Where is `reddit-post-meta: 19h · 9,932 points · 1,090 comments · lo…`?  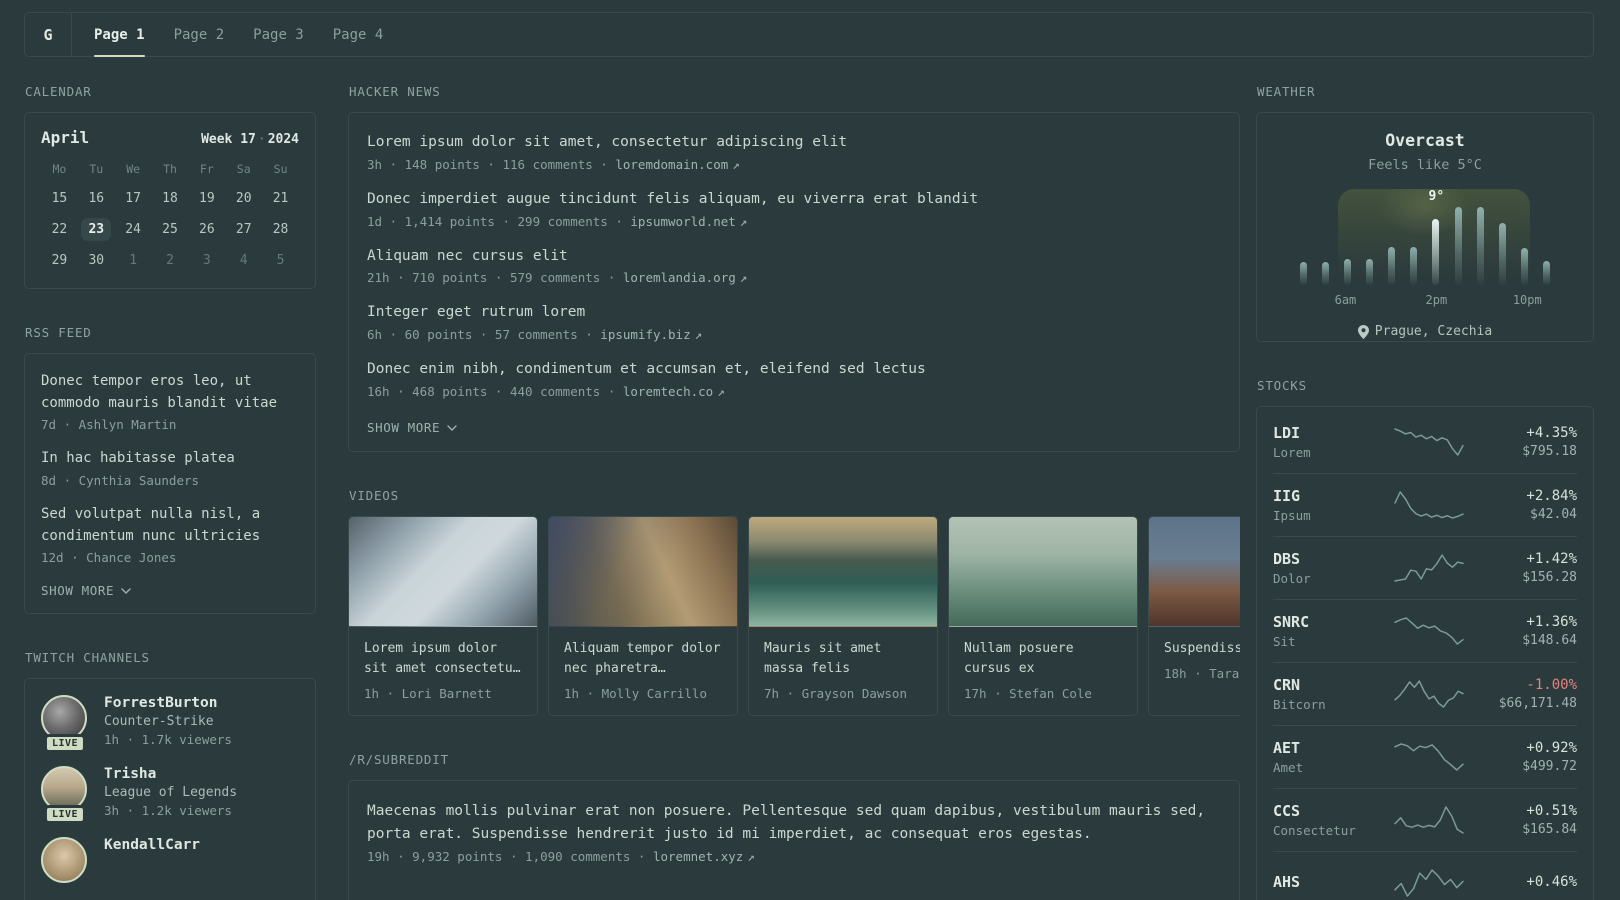
reddit-post-meta: 19h · 9,932 points · 1,090 comments · lo… is located at coordinates (561, 857).